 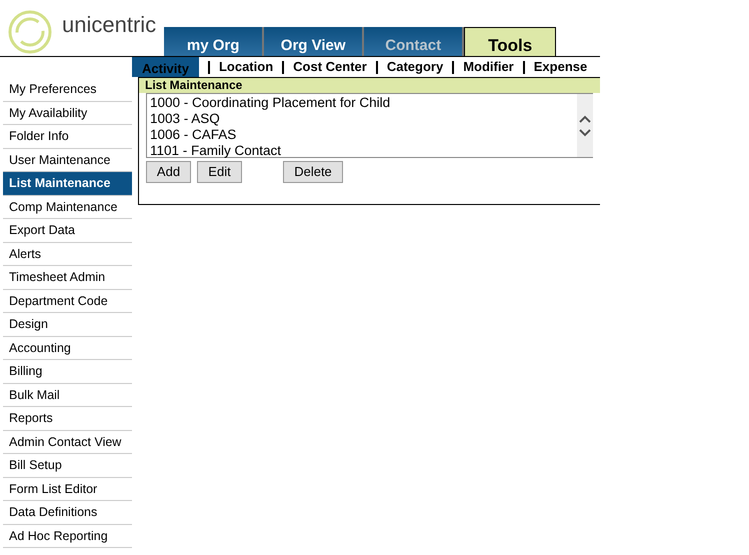 What do you see at coordinates (214, 41) in the screenshot?
I see `nav-tab: my Org` at bounding box center [214, 41].